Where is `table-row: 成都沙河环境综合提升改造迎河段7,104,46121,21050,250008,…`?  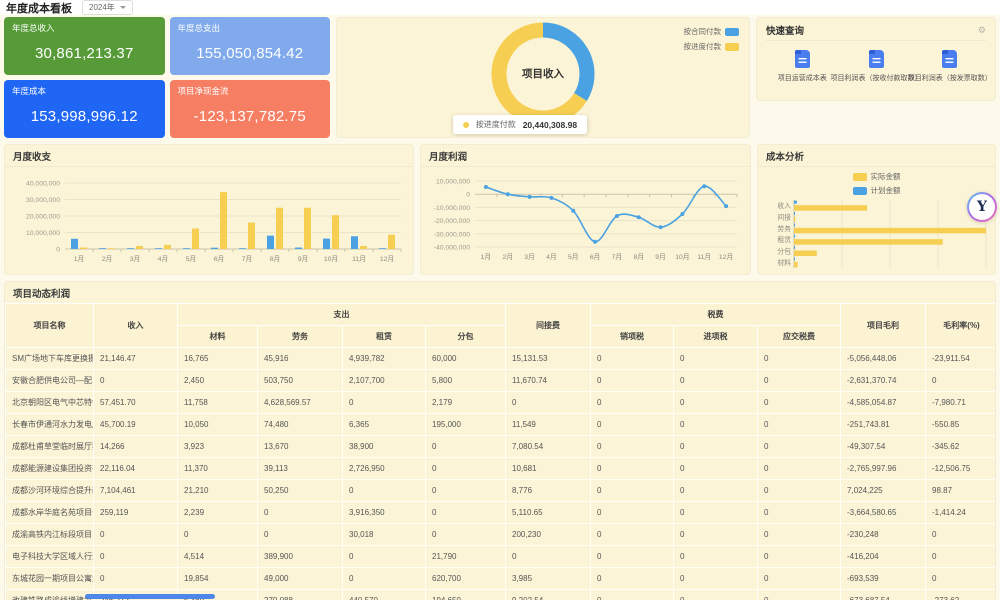
table-row: 成都沙河环境综合提升改造迎河段7,104,46121,21050,250008,… is located at coordinates (500, 490).